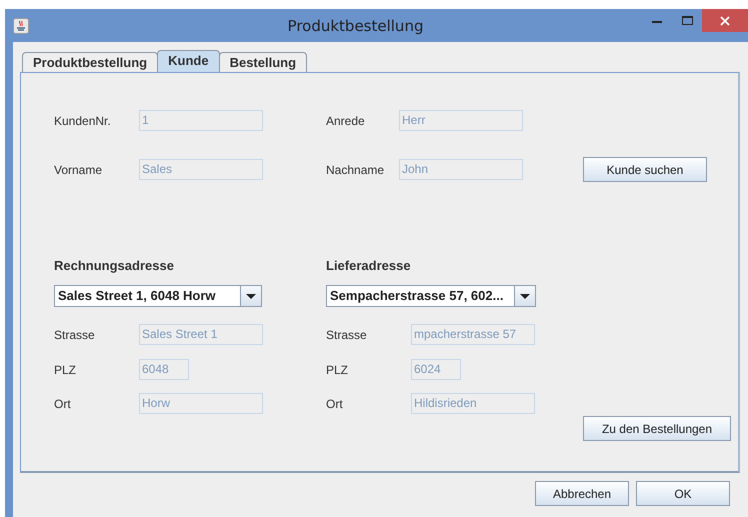 Image resolution: width=748 pixels, height=517 pixels. I want to click on close-button, so click(725, 20).